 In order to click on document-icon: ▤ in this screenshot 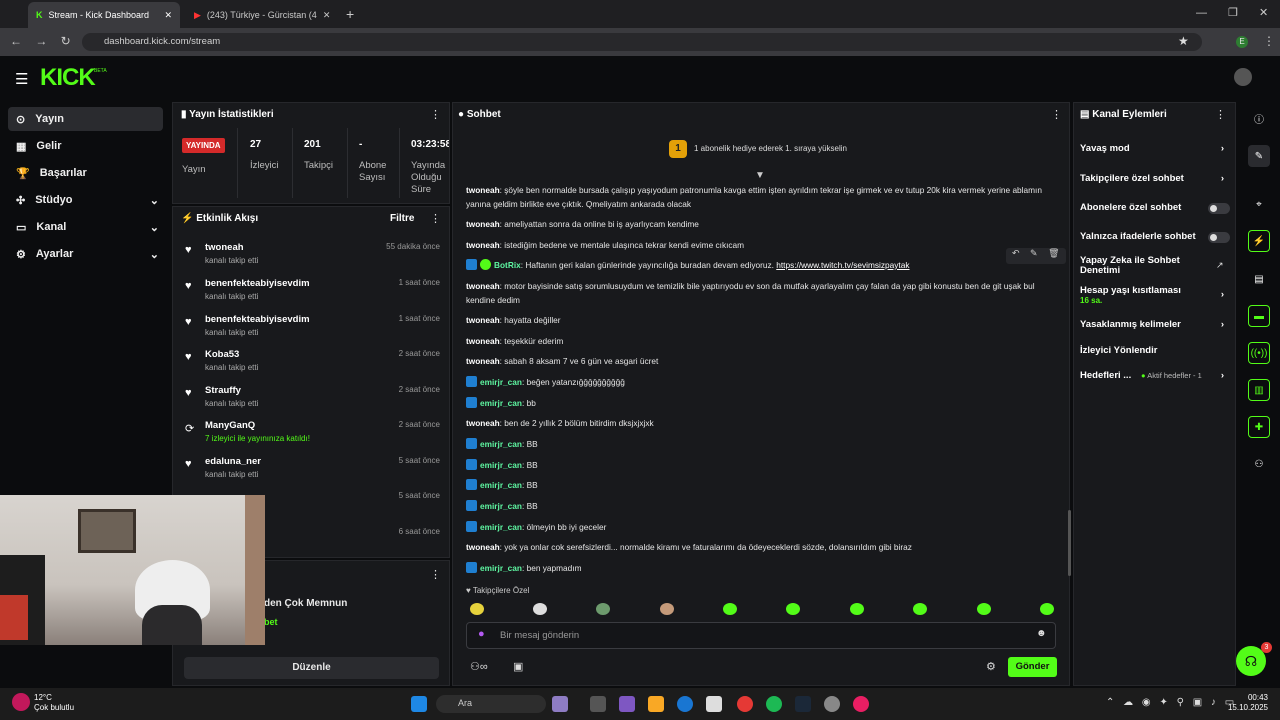, I will do `click(1259, 279)`.